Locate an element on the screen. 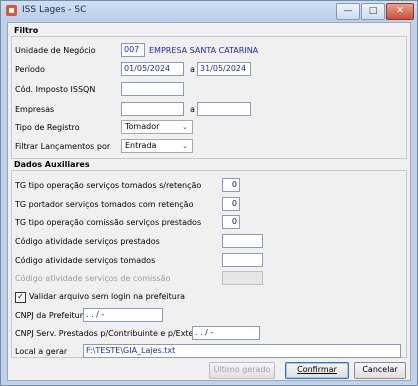 The width and height of the screenshot is (418, 386). cancelar-button: Cancelar is located at coordinates (380, 370).